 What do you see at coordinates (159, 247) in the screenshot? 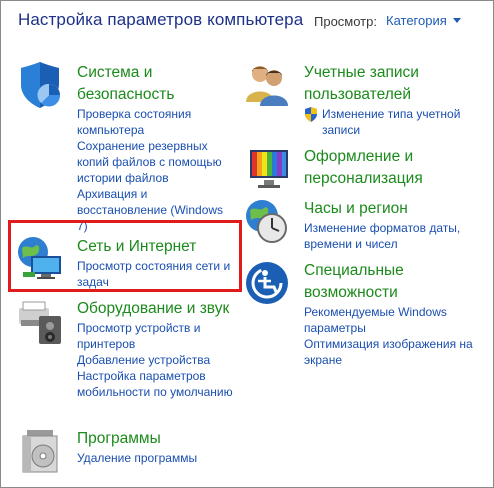
I see `category-title-network-internet: Сеть и Интернет` at bounding box center [159, 247].